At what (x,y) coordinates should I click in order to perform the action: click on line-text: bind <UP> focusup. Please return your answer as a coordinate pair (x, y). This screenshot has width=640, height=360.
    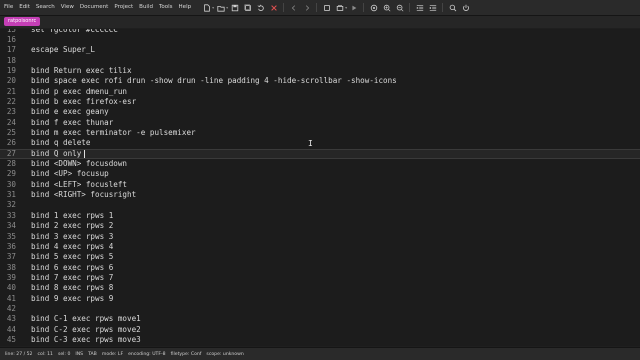
    Looking at the image, I should click on (70, 174).